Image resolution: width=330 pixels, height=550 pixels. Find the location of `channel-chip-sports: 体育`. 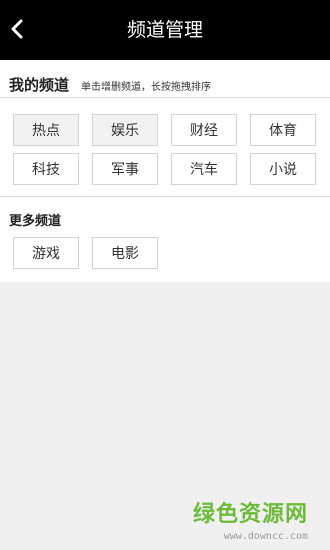

channel-chip-sports: 体育 is located at coordinates (283, 130).